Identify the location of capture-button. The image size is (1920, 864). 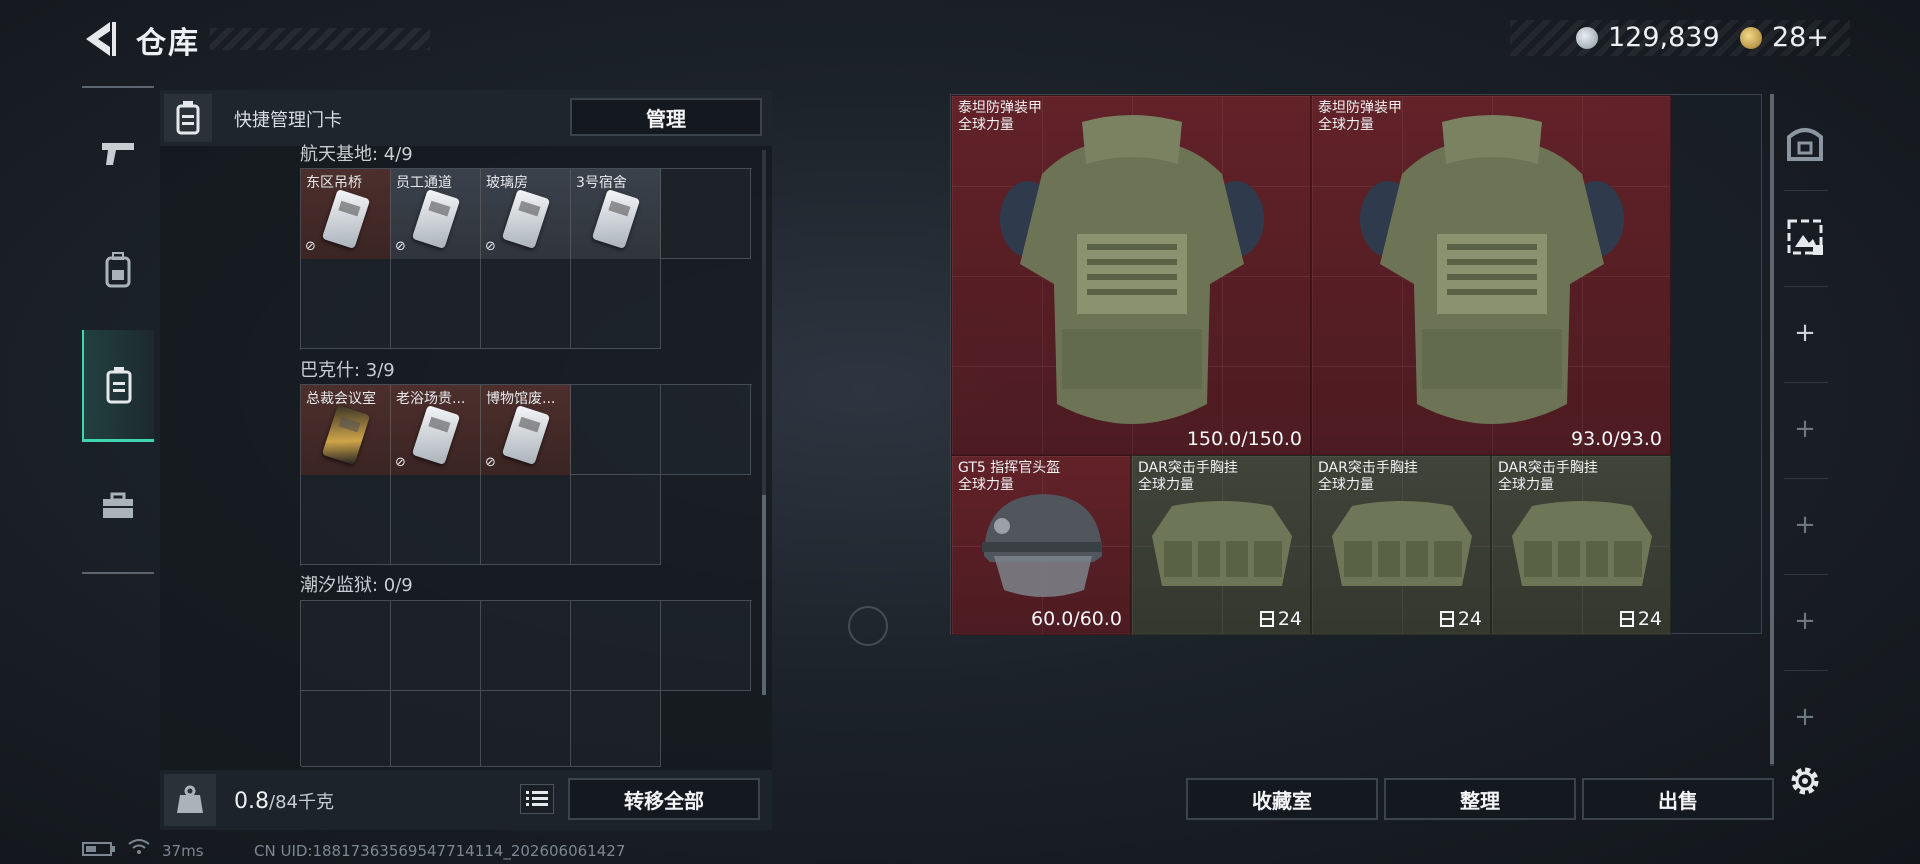
(1805, 237).